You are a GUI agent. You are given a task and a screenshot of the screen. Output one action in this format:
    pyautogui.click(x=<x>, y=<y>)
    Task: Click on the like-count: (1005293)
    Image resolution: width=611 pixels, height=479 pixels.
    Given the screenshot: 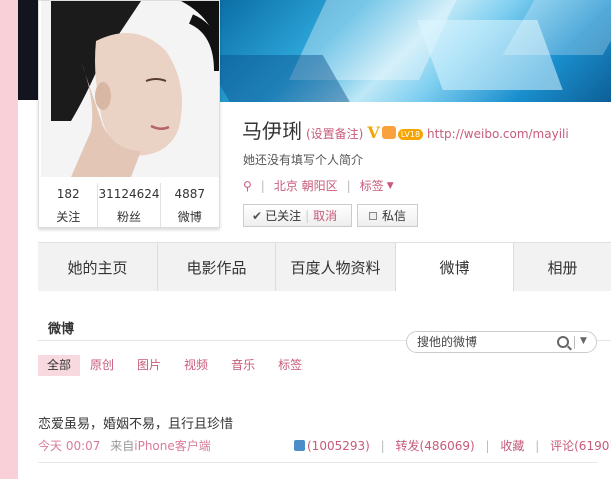 What is the action you would take?
    pyautogui.click(x=338, y=446)
    